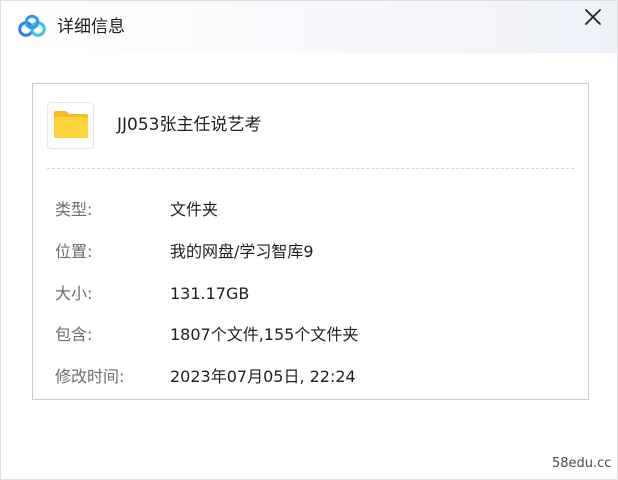  What do you see at coordinates (263, 376) in the screenshot?
I see `detail-value: 2023年07月05日, 22:24` at bounding box center [263, 376].